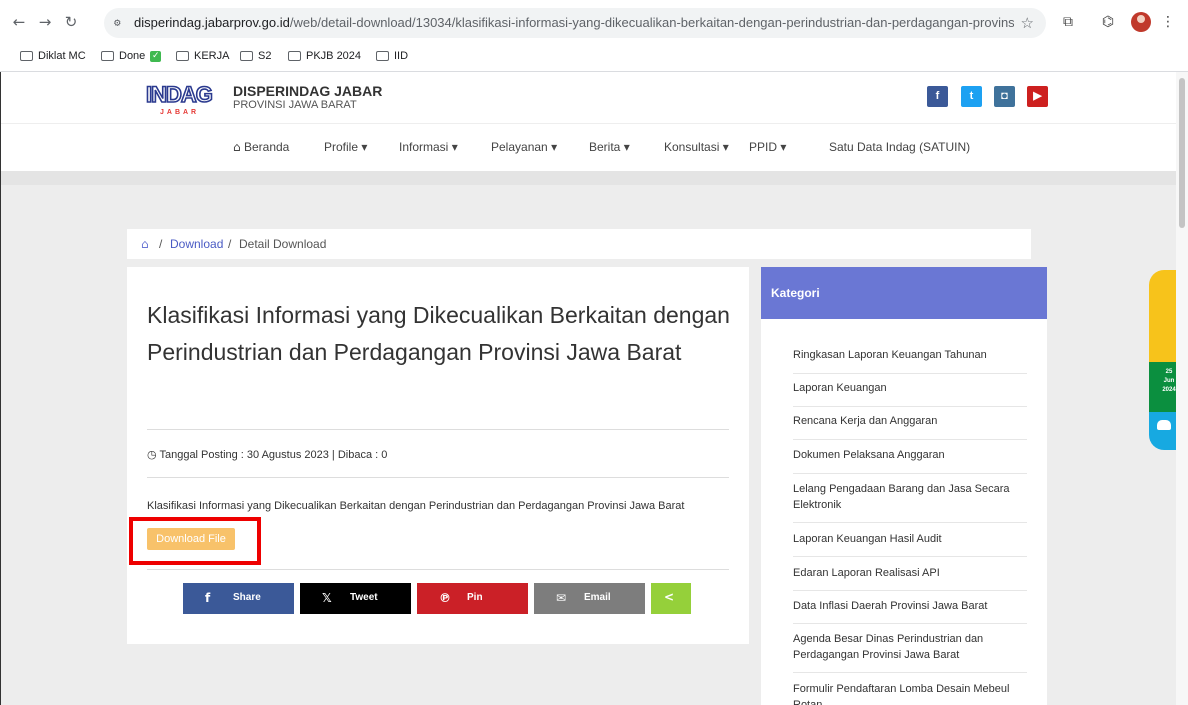  I want to click on scrollbar-thumb, so click(1182, 153).